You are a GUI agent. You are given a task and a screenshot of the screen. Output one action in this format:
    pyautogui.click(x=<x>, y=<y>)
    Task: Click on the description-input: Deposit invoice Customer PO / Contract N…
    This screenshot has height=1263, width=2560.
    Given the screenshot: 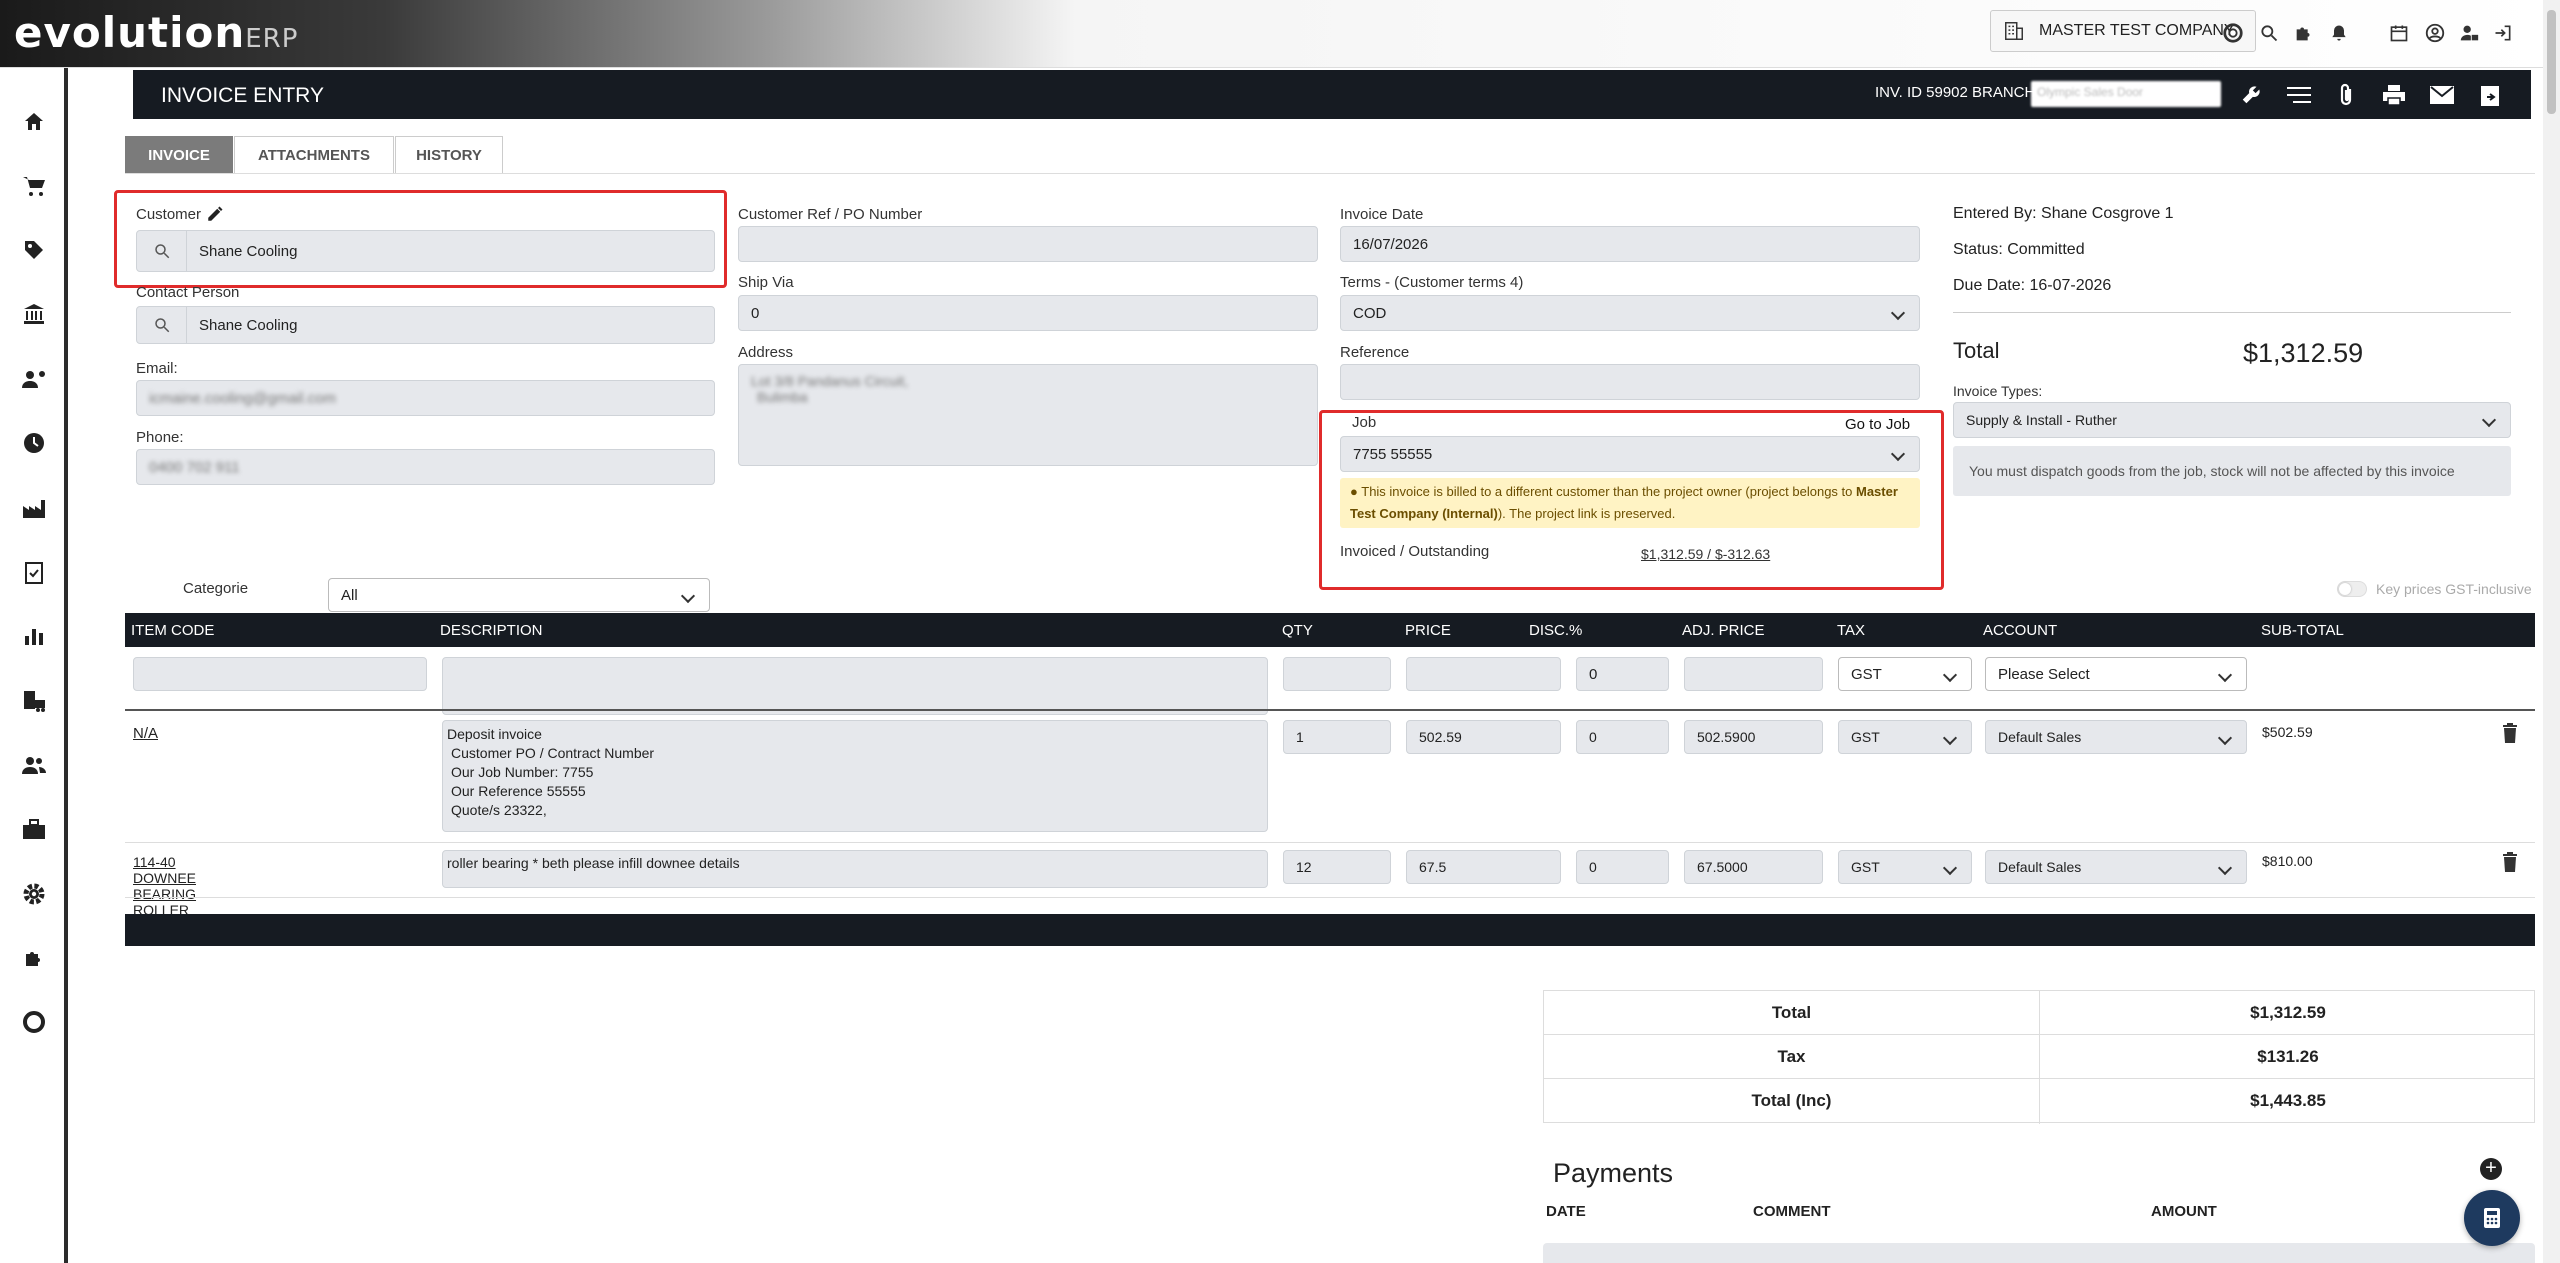 What is the action you would take?
    pyautogui.click(x=855, y=776)
    